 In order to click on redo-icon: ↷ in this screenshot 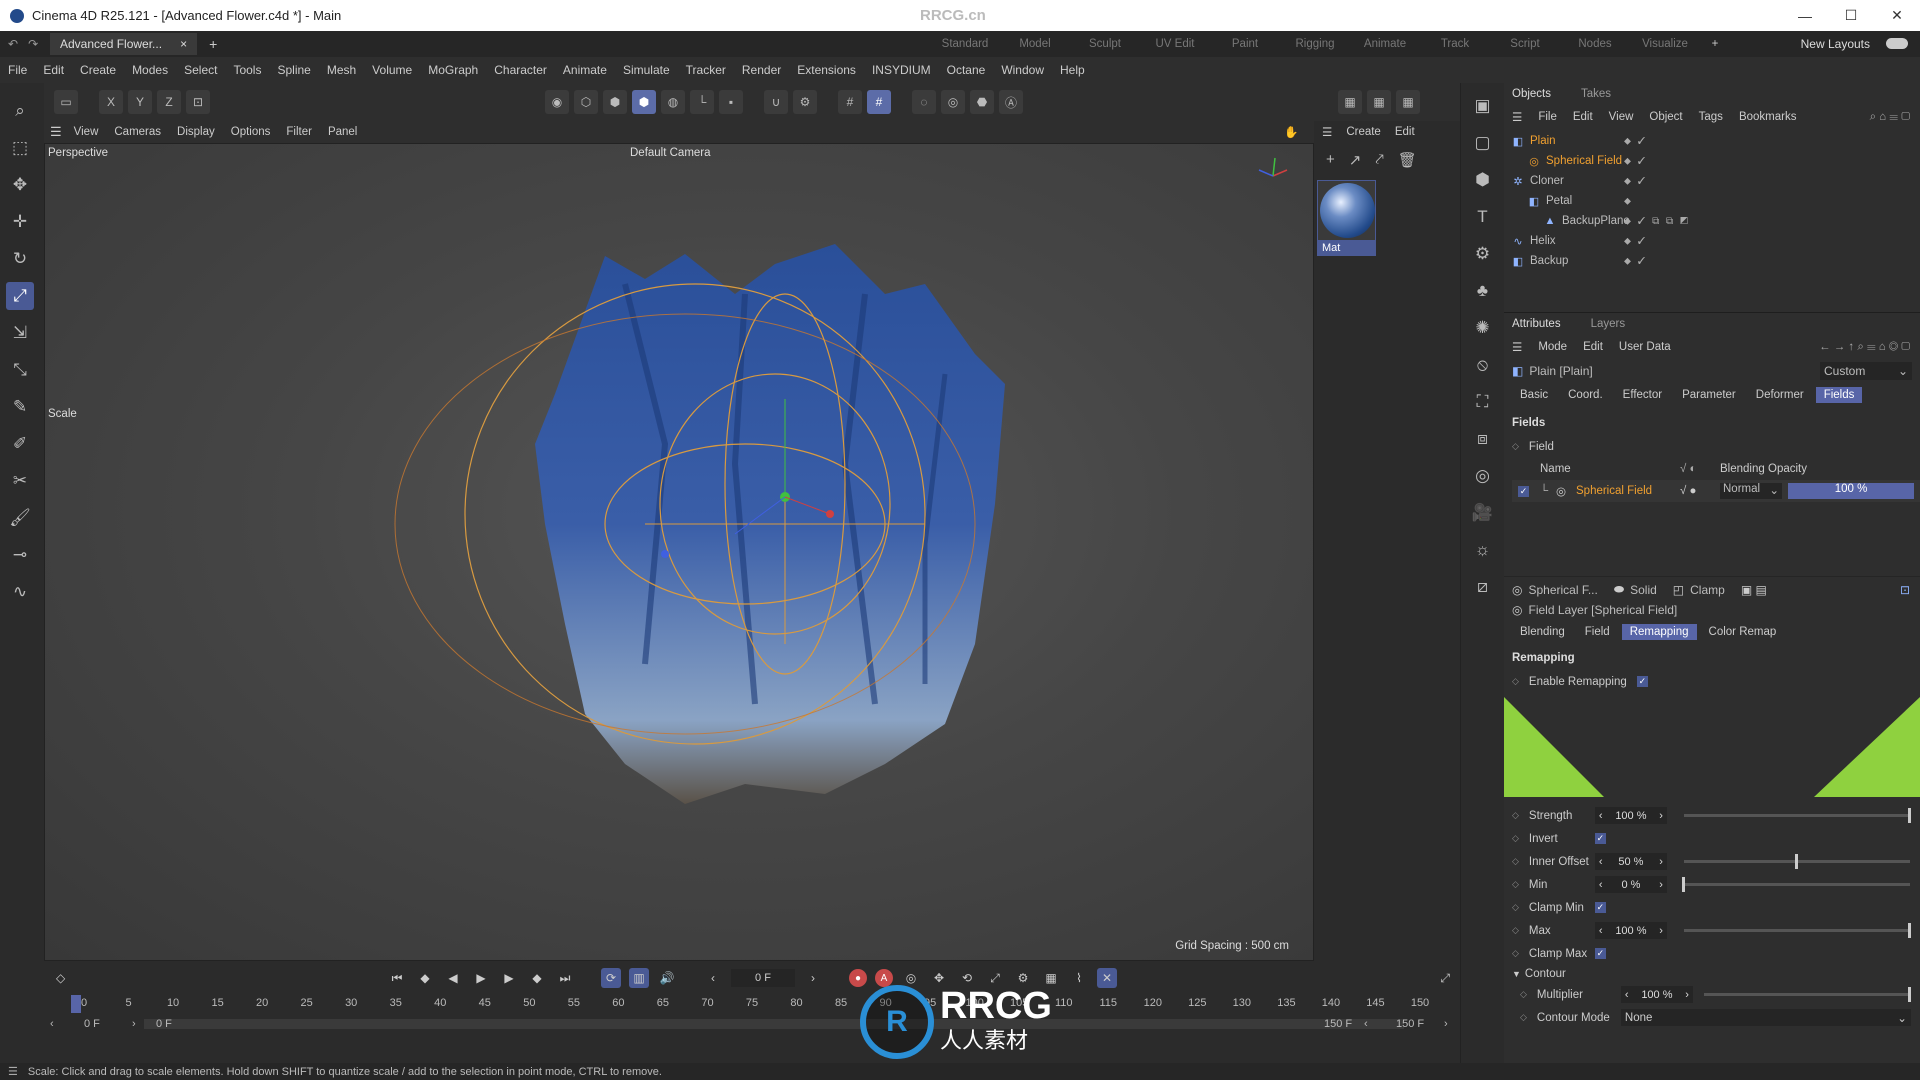, I will do `click(33, 44)`.